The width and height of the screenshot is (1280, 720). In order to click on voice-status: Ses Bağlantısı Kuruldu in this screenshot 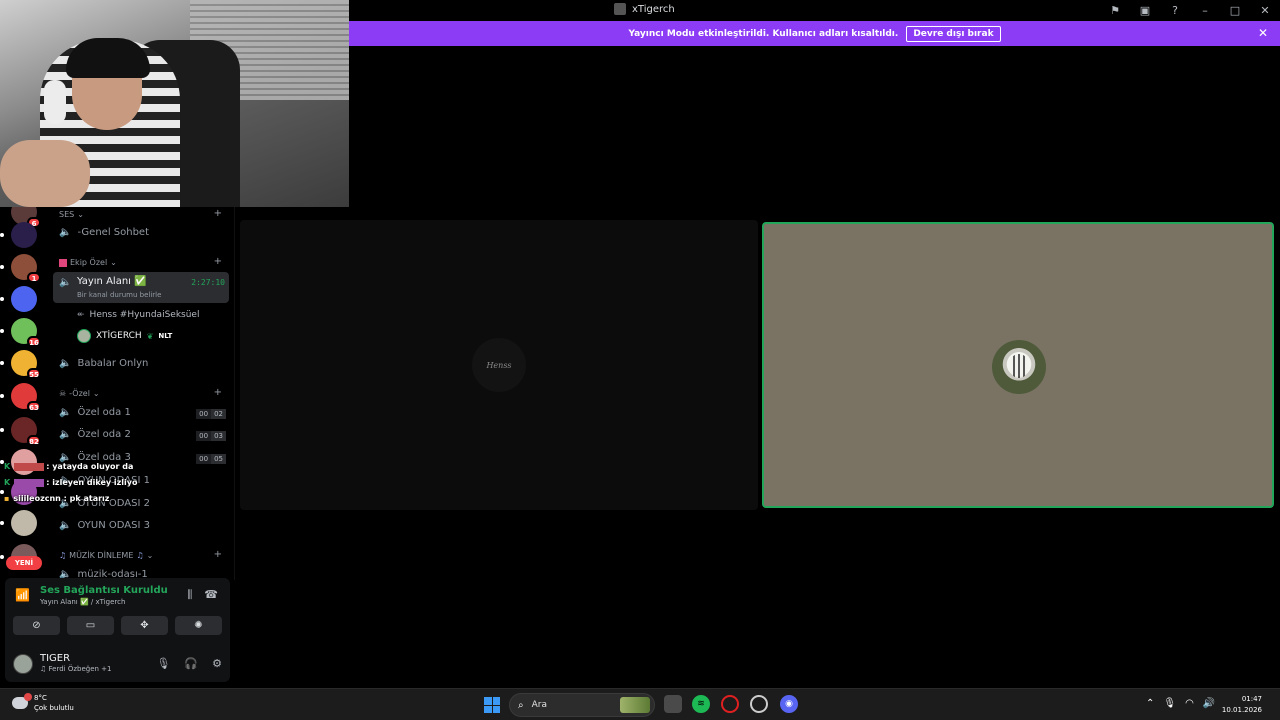, I will do `click(104, 590)`.